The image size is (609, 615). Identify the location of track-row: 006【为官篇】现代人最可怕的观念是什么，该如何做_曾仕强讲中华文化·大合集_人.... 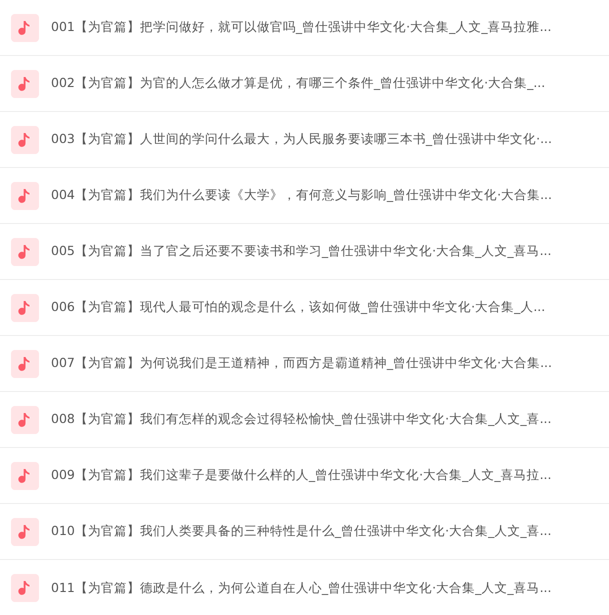
(304, 308).